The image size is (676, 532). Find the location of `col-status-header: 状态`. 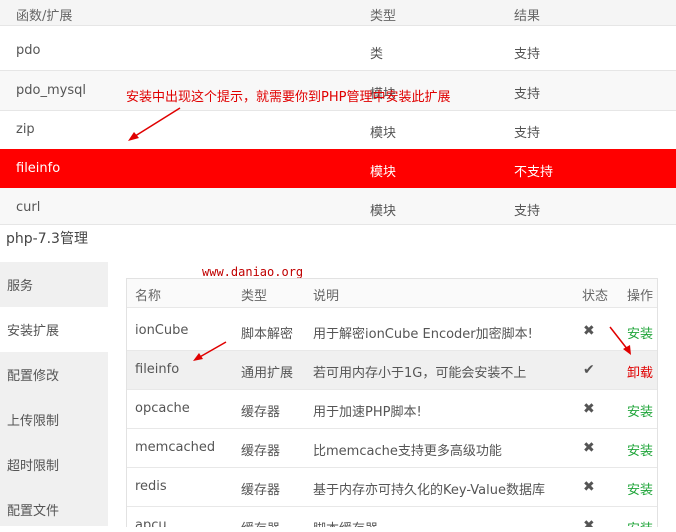

col-status-header: 状态 is located at coordinates (595, 296).